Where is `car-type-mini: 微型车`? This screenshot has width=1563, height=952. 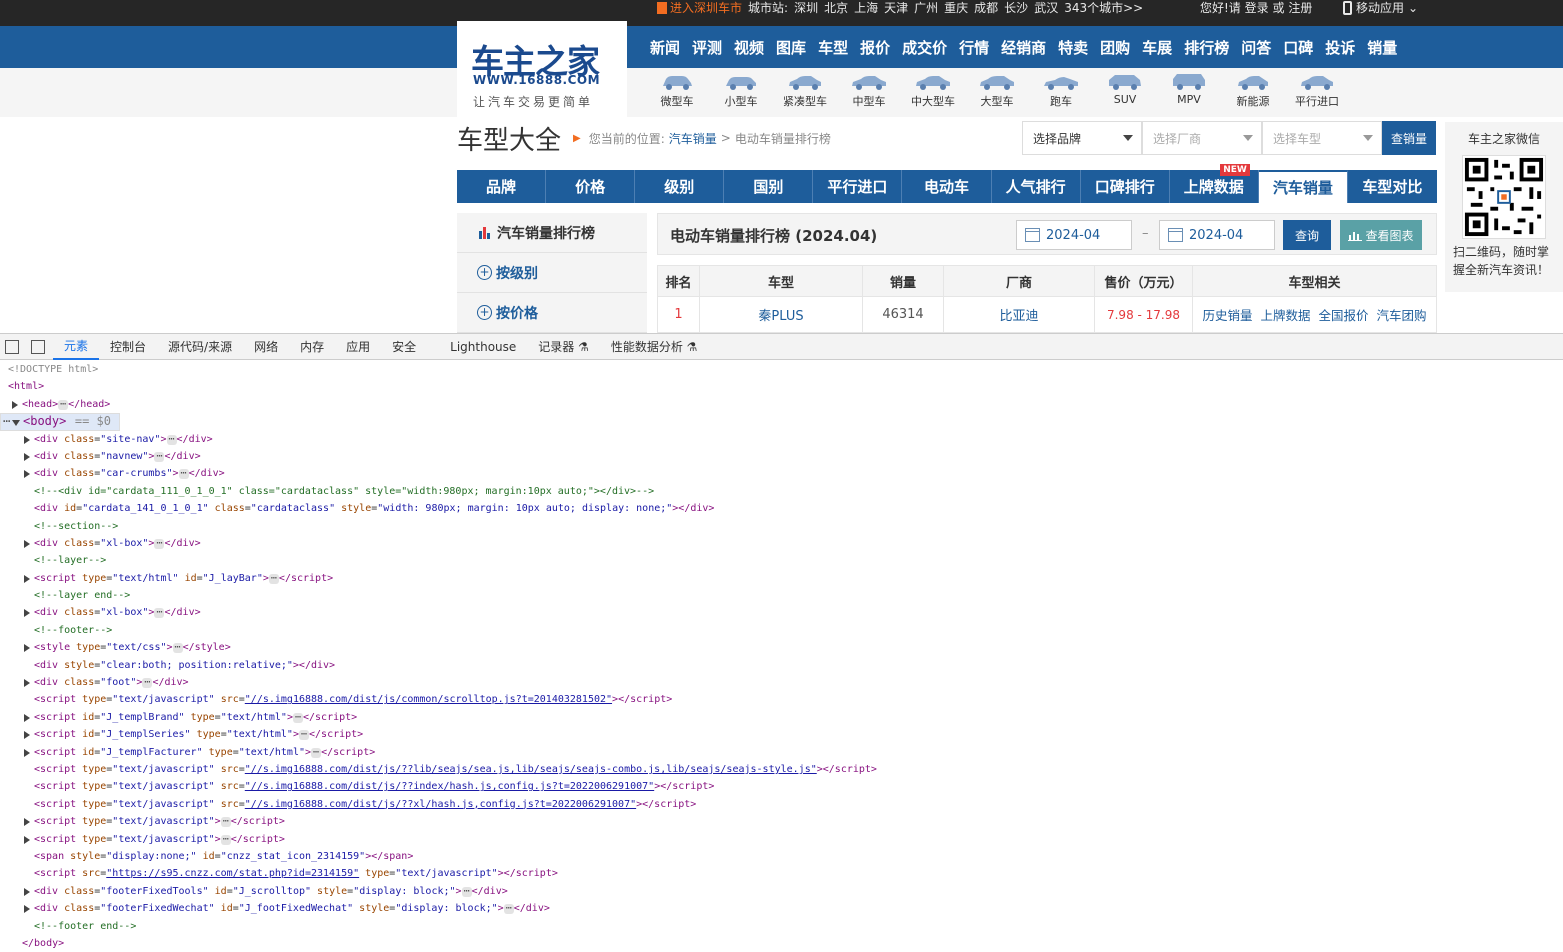
car-type-mini: 微型车 is located at coordinates (677, 89).